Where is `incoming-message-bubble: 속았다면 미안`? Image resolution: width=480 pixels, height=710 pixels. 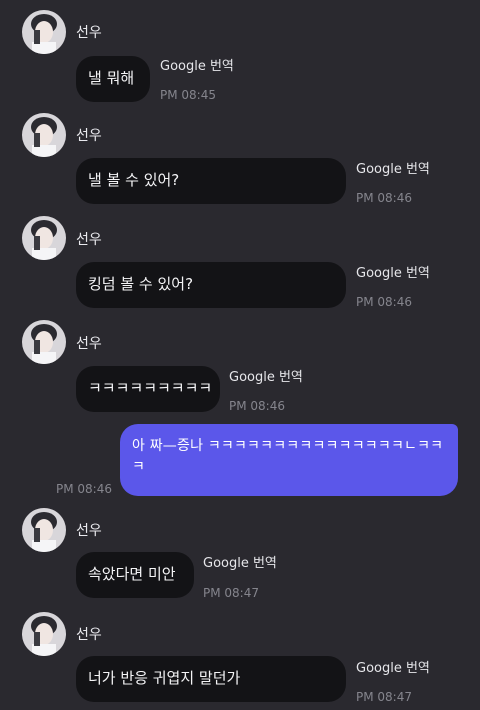
incoming-message-bubble: 속았다면 미안 is located at coordinates (135, 575).